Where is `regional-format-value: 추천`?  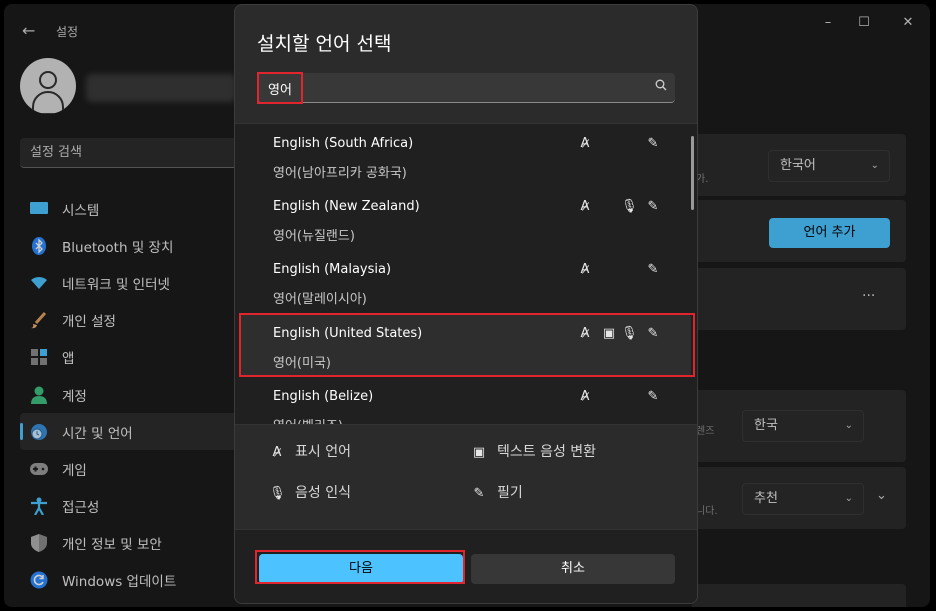
regional-format-value: 추천 is located at coordinates (766, 498).